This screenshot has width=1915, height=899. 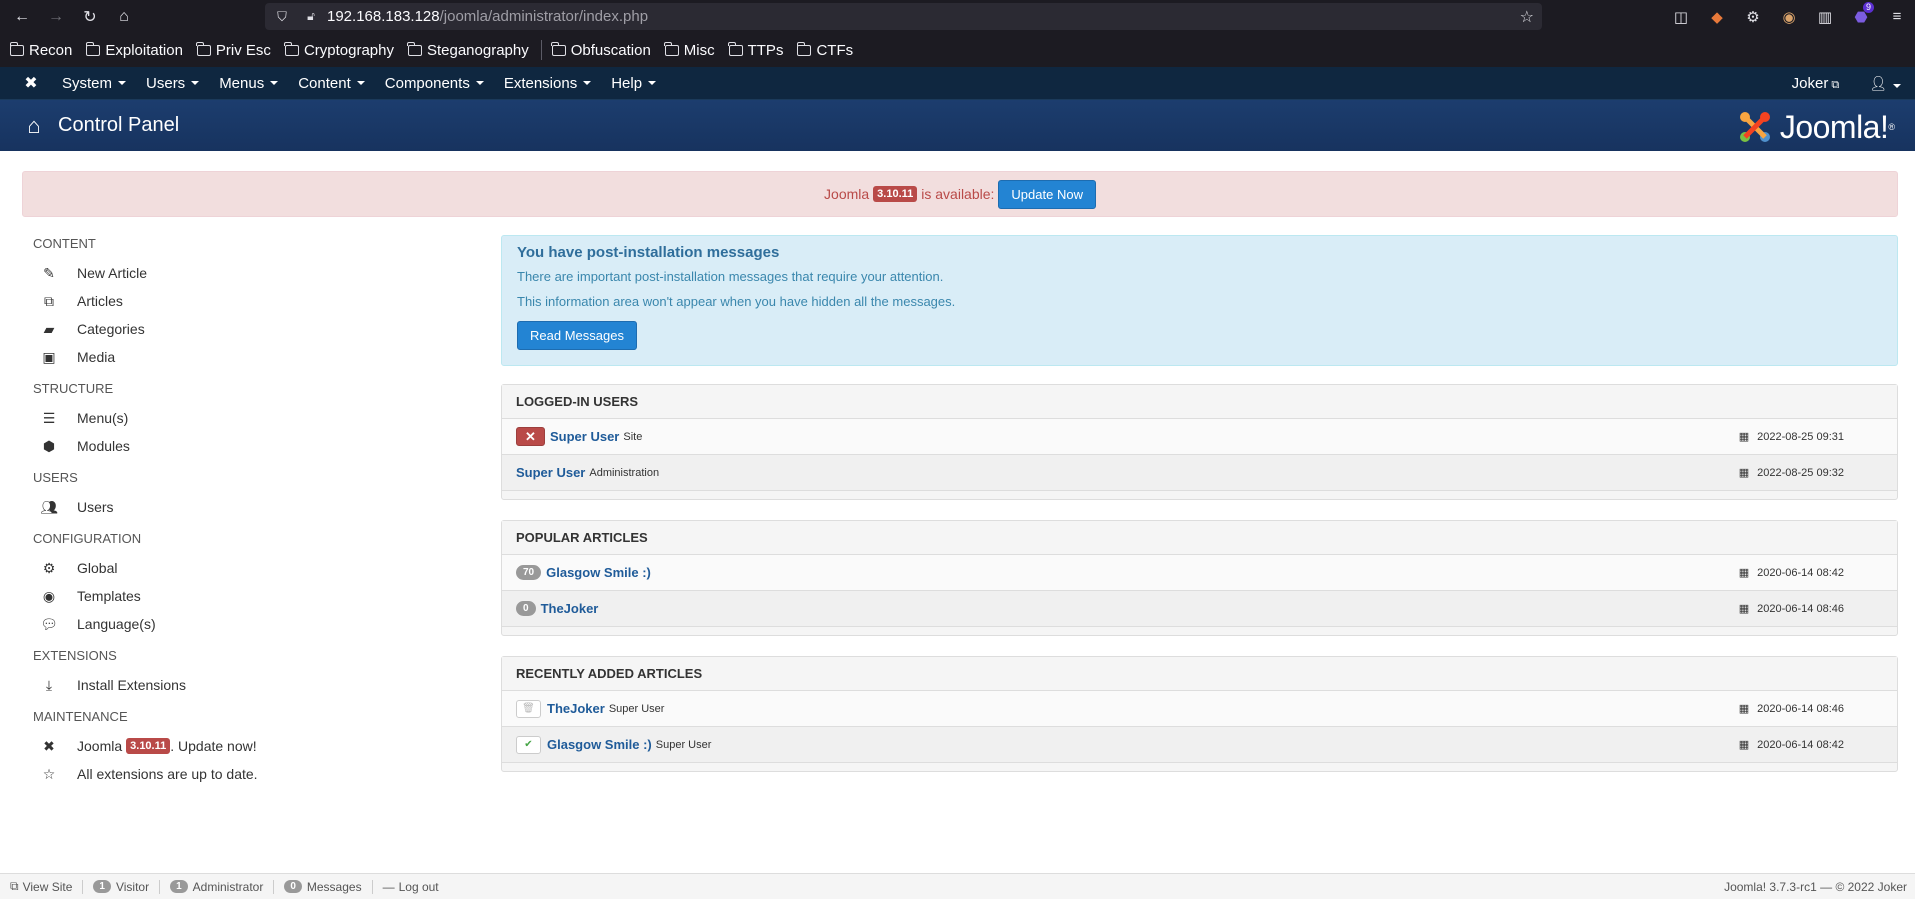 What do you see at coordinates (1861, 15) in the screenshot?
I see `hacktools-icon: ⬣ 9` at bounding box center [1861, 15].